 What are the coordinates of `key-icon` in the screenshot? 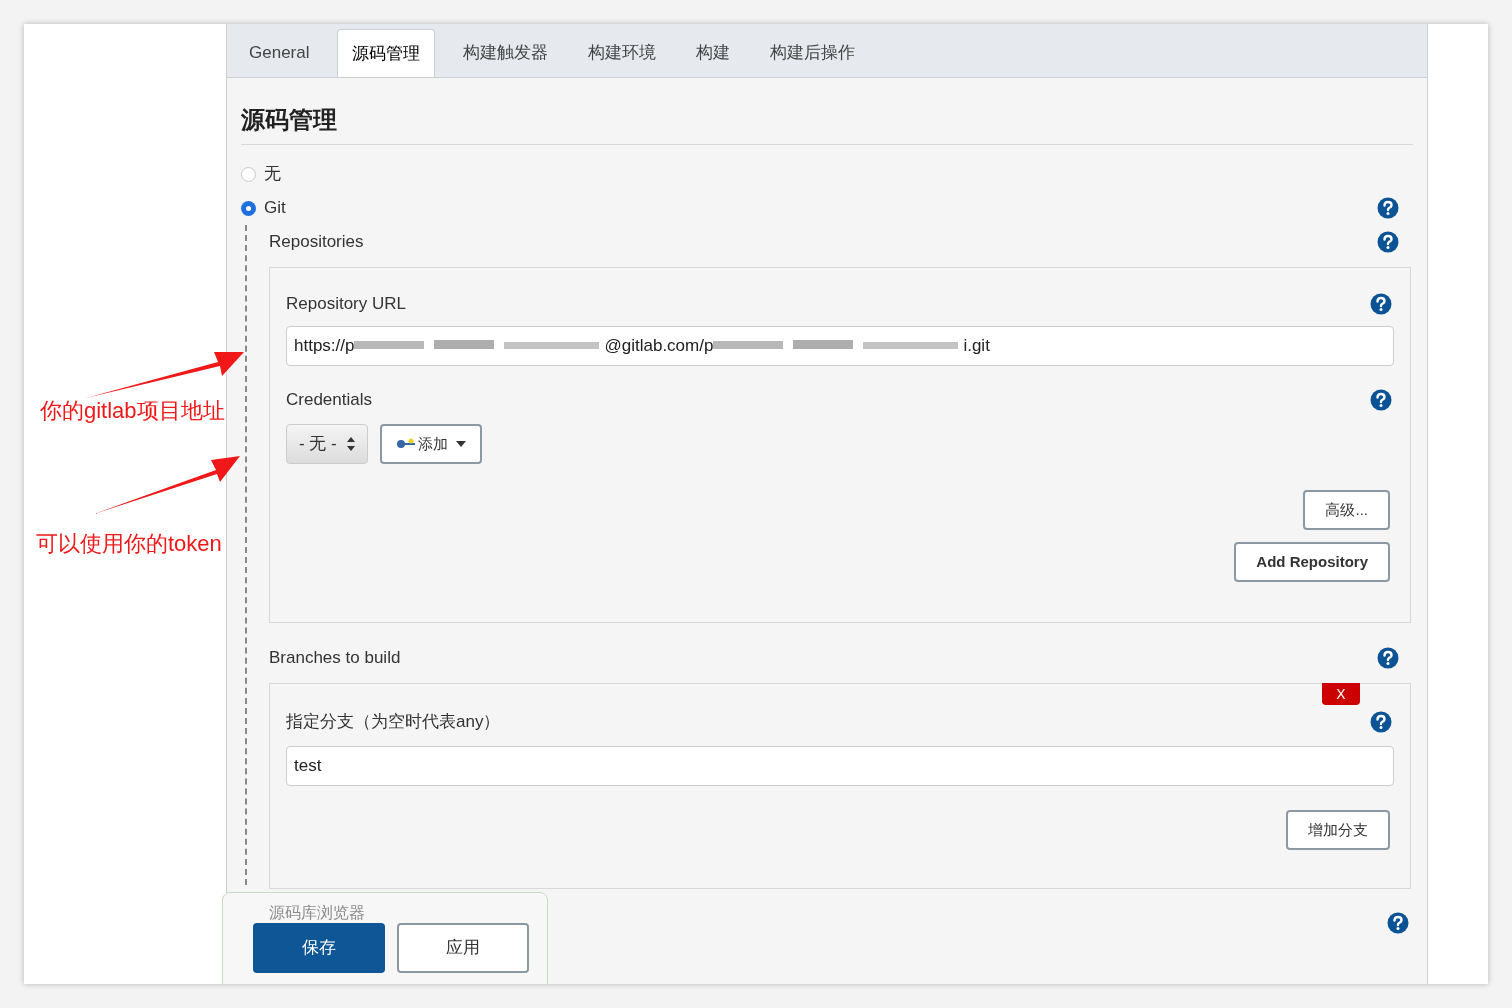 It's located at (405, 444).